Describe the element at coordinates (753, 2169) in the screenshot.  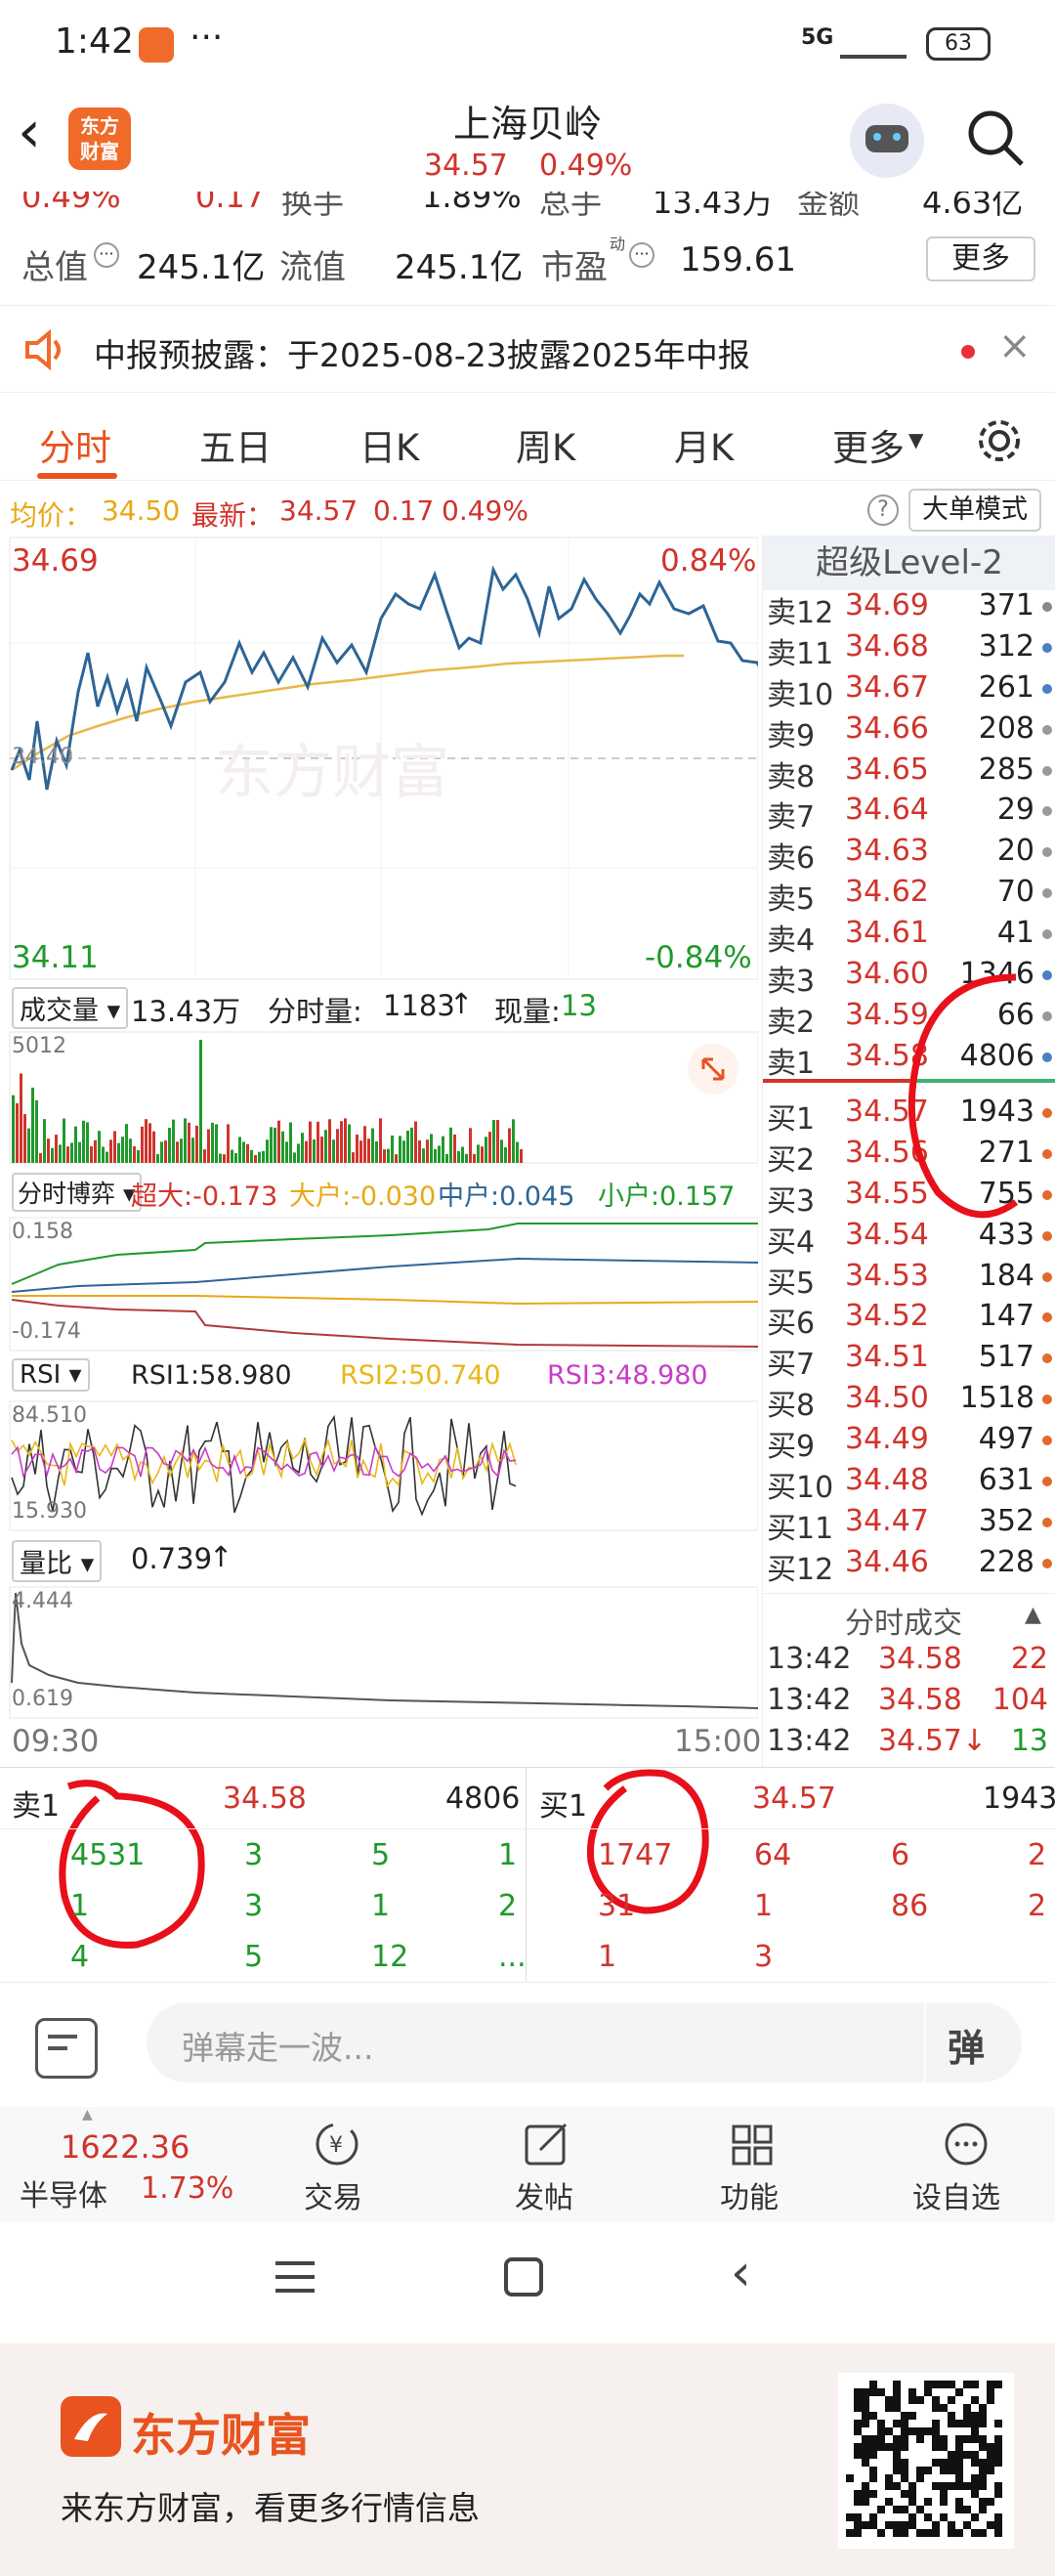
I see `function-tab: 功能` at that location.